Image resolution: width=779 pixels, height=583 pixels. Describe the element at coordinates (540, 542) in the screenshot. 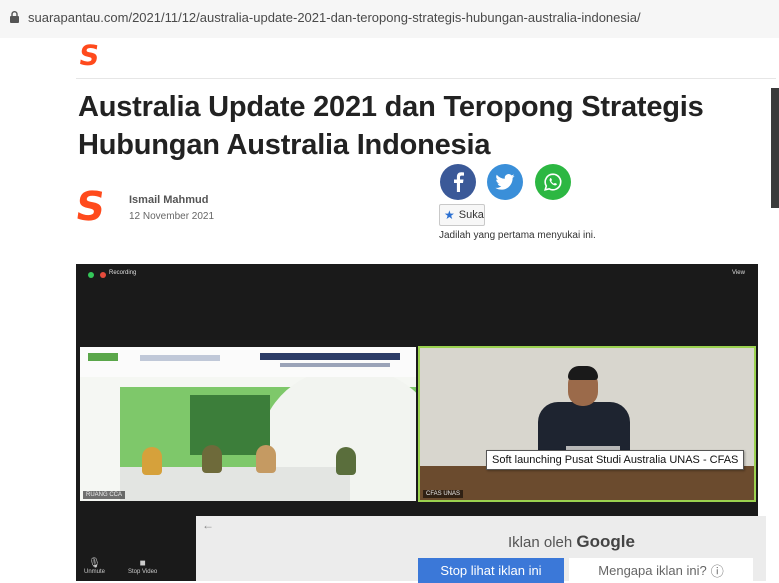

I see `ad-by-text: Iklan oleh` at that location.